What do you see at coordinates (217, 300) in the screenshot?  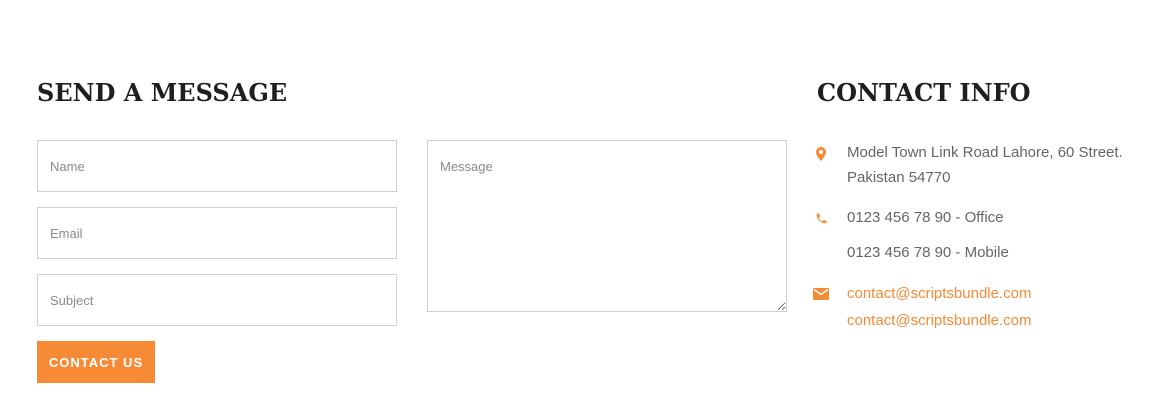 I see `subject-input` at bounding box center [217, 300].